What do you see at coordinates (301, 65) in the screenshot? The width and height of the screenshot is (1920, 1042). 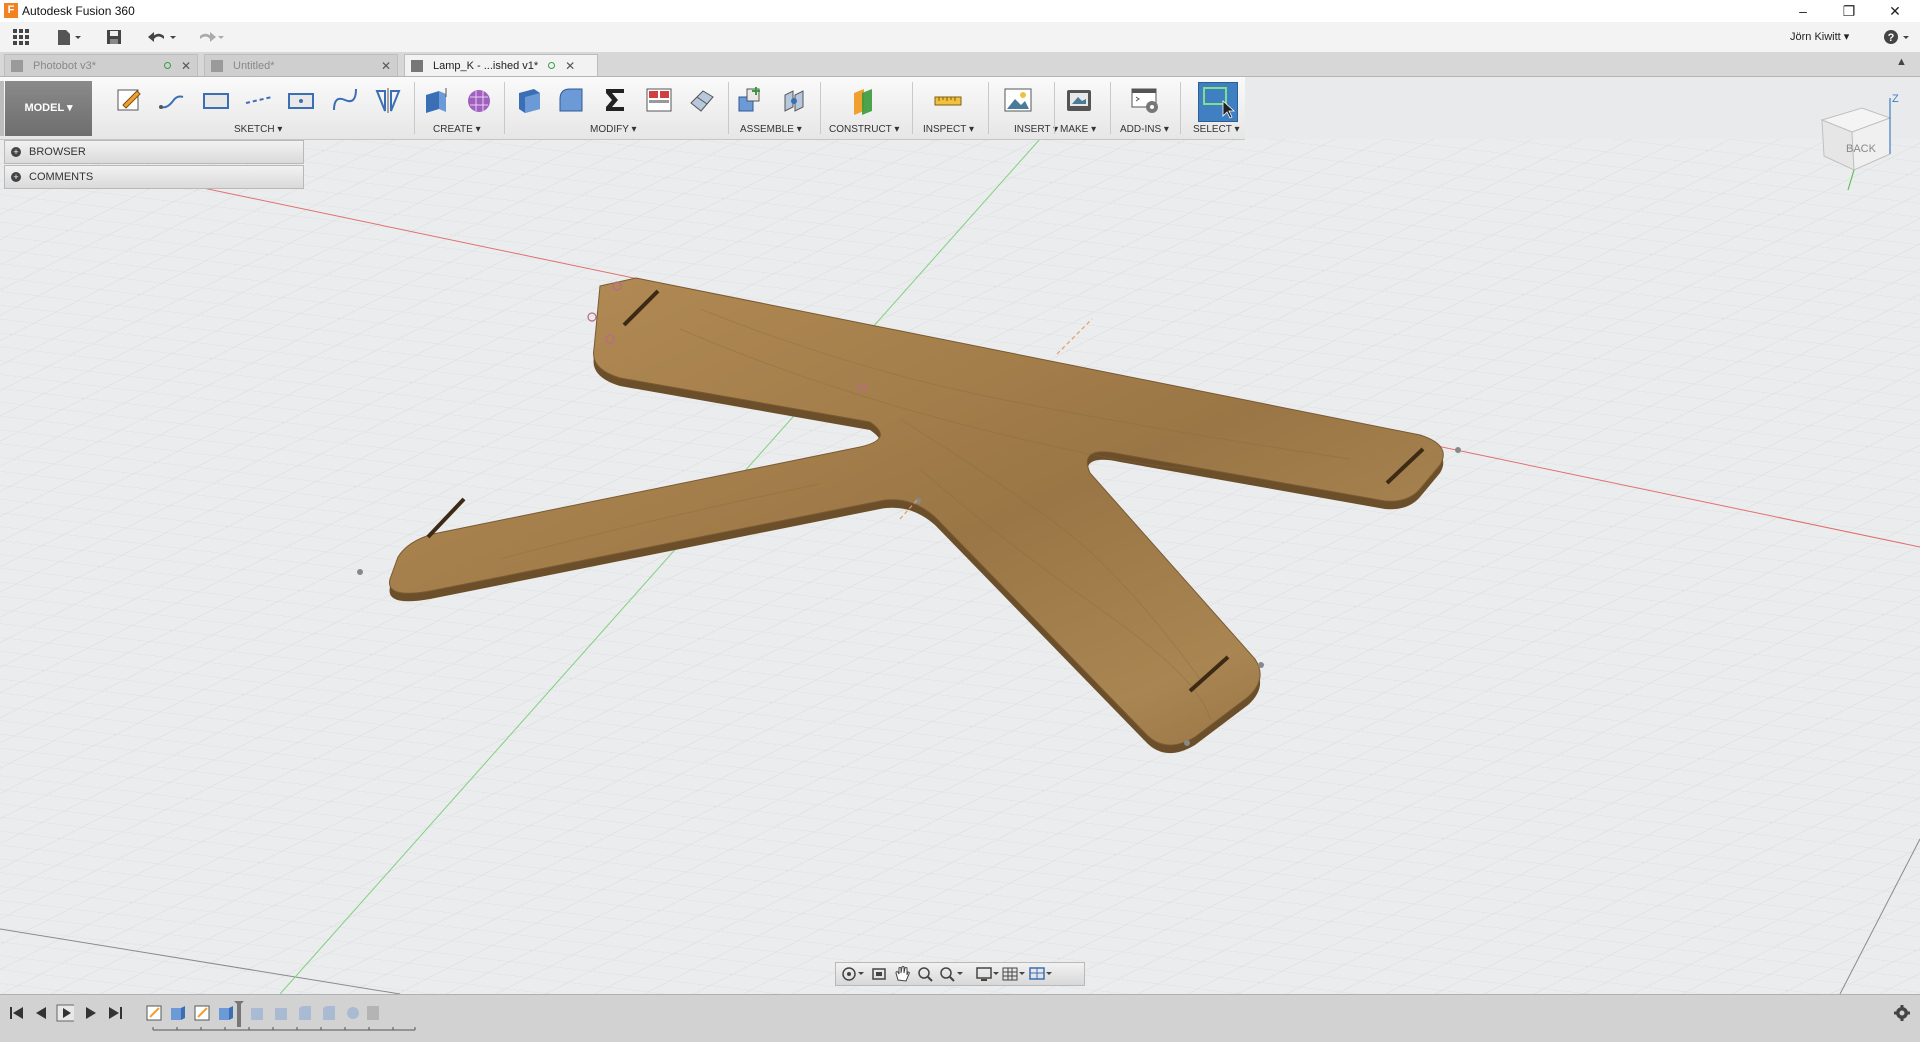 I see `tab-untitled: Untitled* ✕` at bounding box center [301, 65].